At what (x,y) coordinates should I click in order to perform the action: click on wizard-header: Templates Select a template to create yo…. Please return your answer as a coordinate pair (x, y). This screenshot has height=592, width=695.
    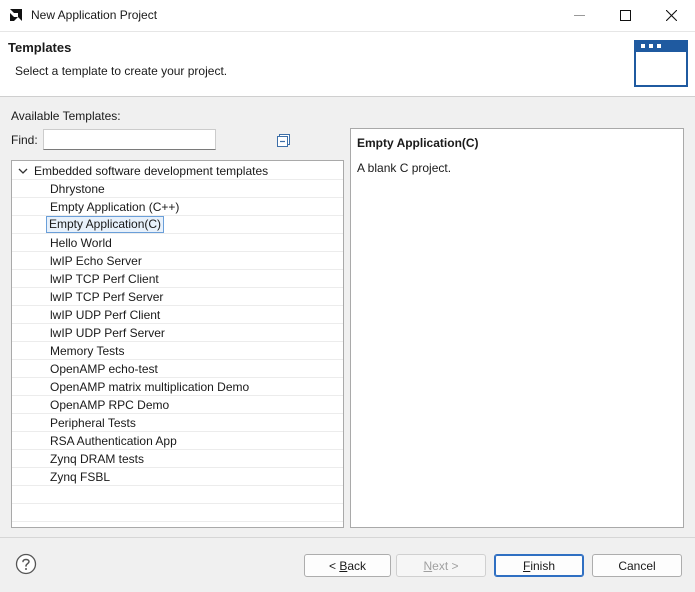
    Looking at the image, I should click on (347, 64).